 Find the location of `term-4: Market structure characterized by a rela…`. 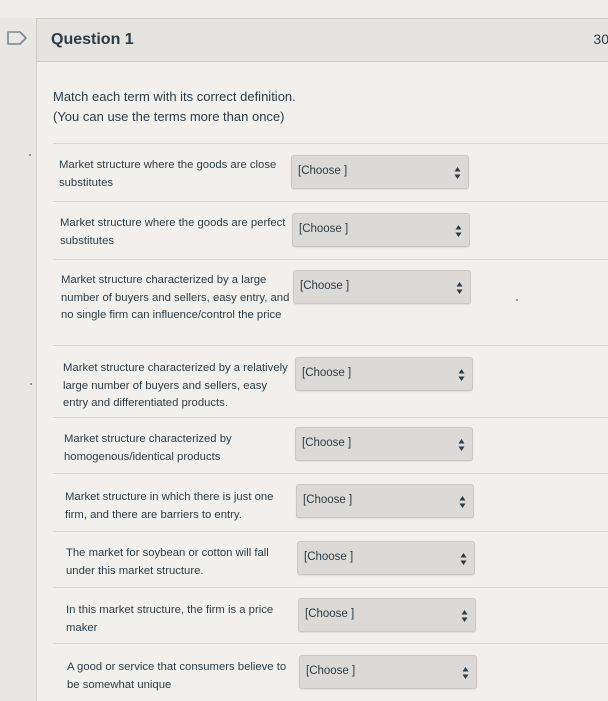

term-4: Market structure characterized by a rela… is located at coordinates (175, 385).